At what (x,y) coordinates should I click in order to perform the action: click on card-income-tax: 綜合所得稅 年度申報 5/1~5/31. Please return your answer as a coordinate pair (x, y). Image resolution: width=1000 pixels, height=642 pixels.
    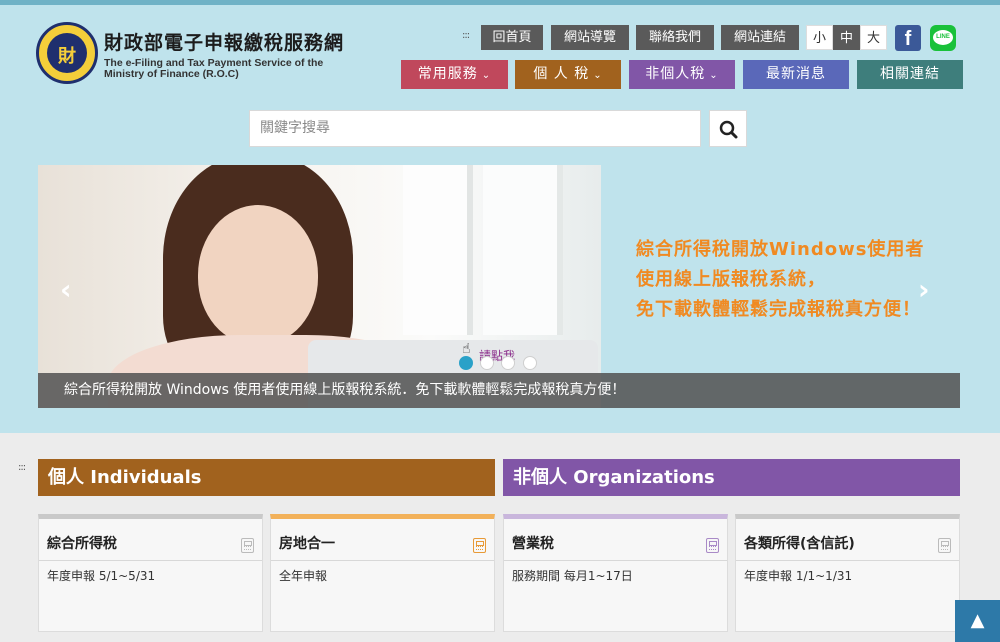
    Looking at the image, I should click on (150, 573).